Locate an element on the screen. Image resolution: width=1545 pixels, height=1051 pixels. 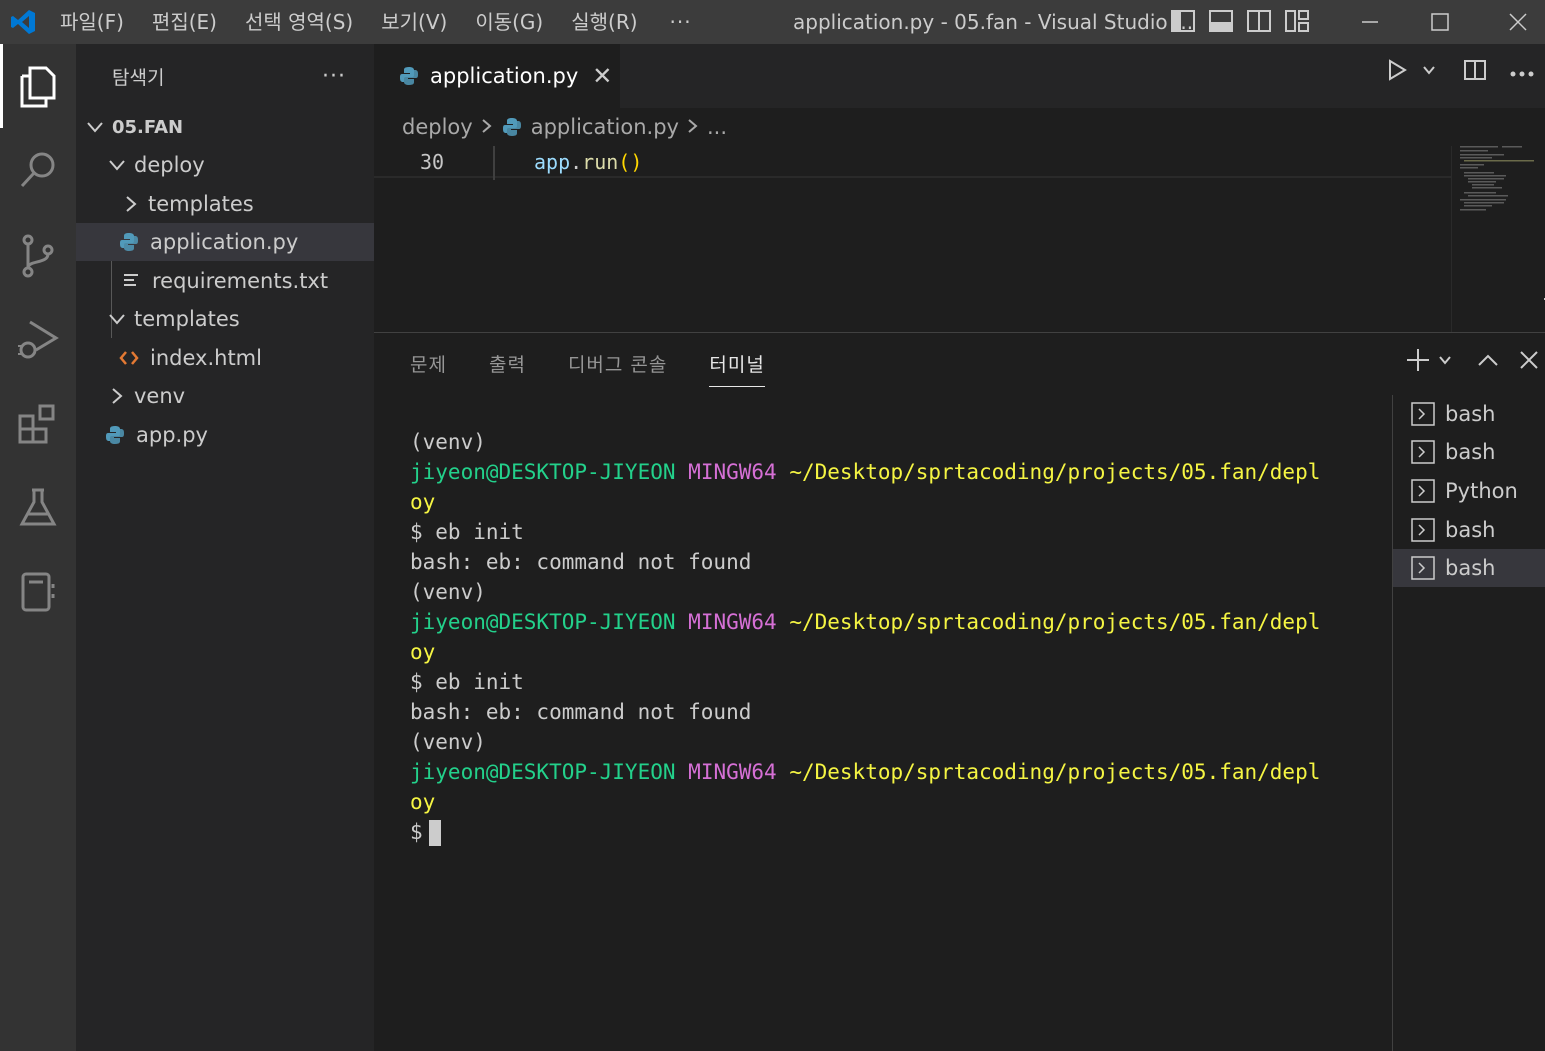
folder-label: templates is located at coordinates (201, 204).